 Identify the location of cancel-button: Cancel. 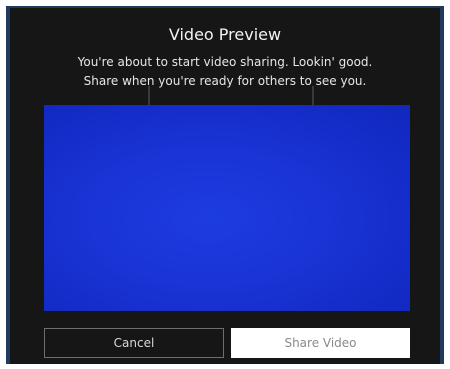
(134, 343).